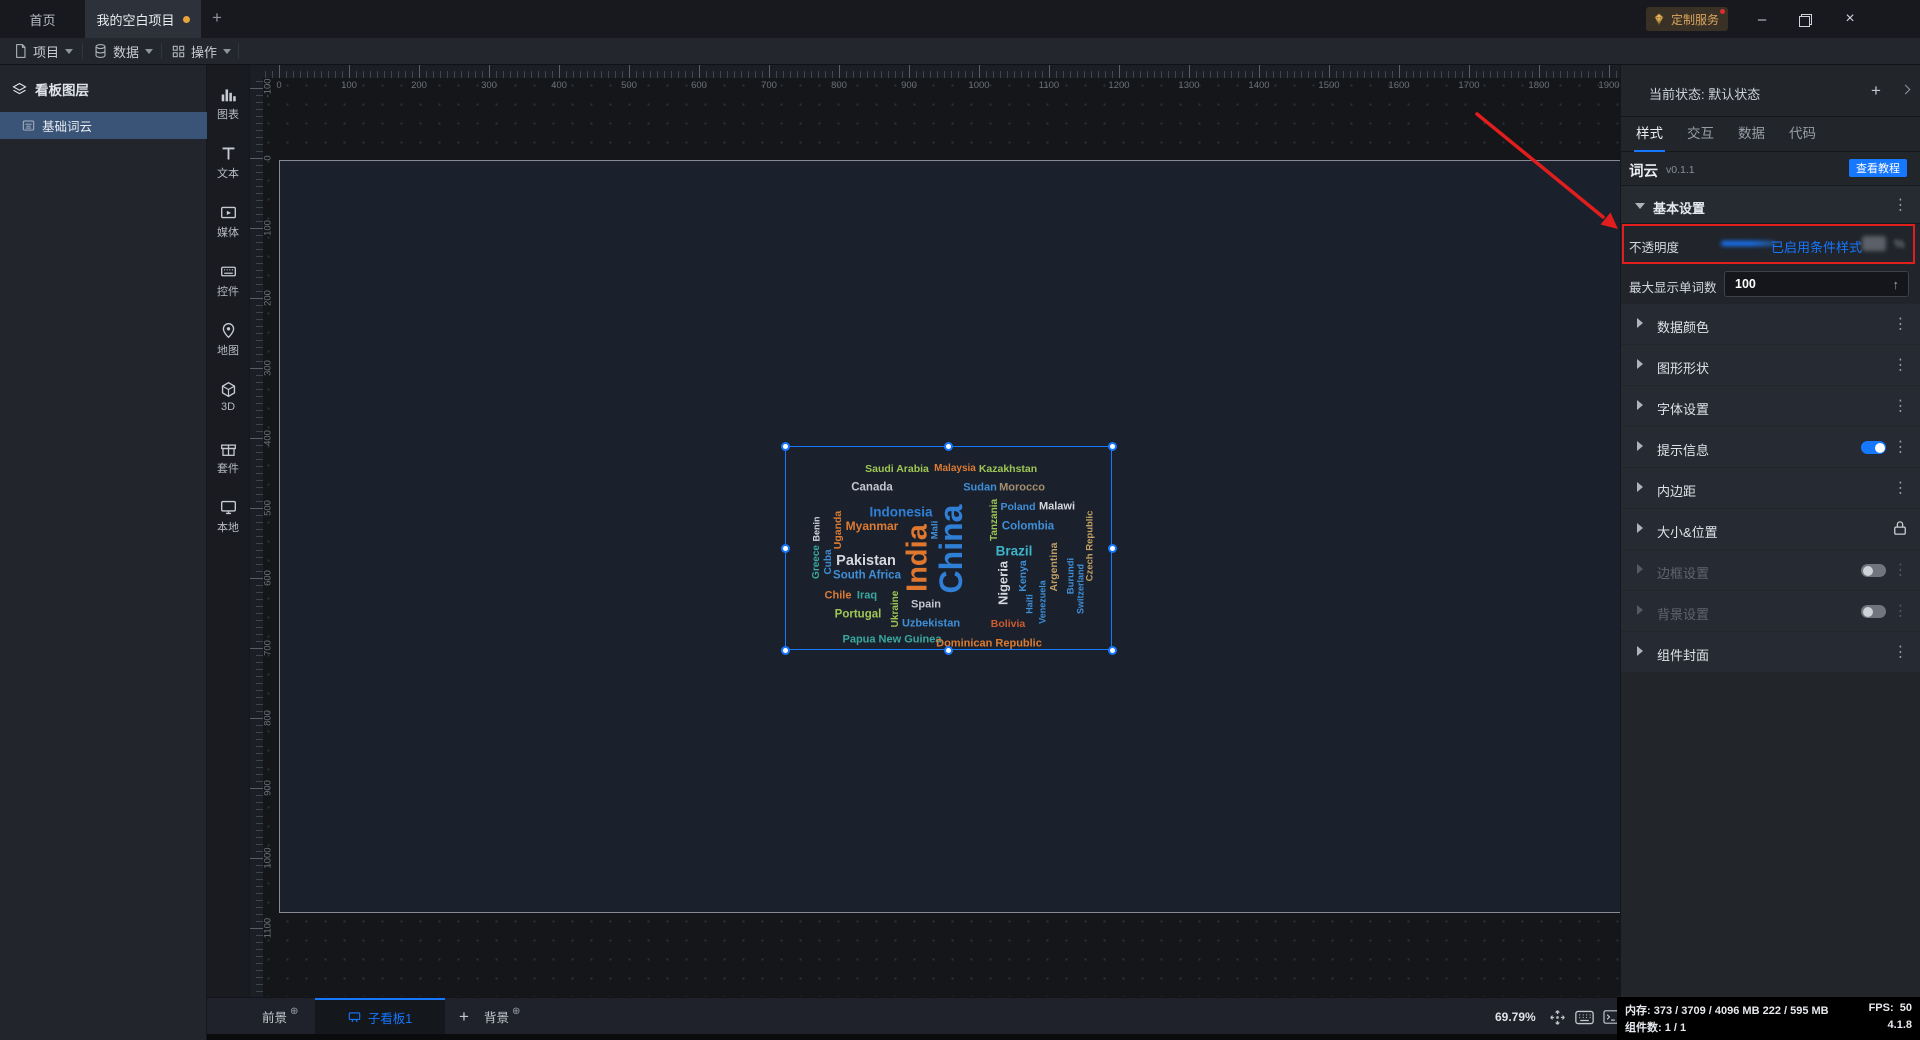  Describe the element at coordinates (1816, 284) in the screenshot. I see `max-words-input: 100 ↑` at that location.